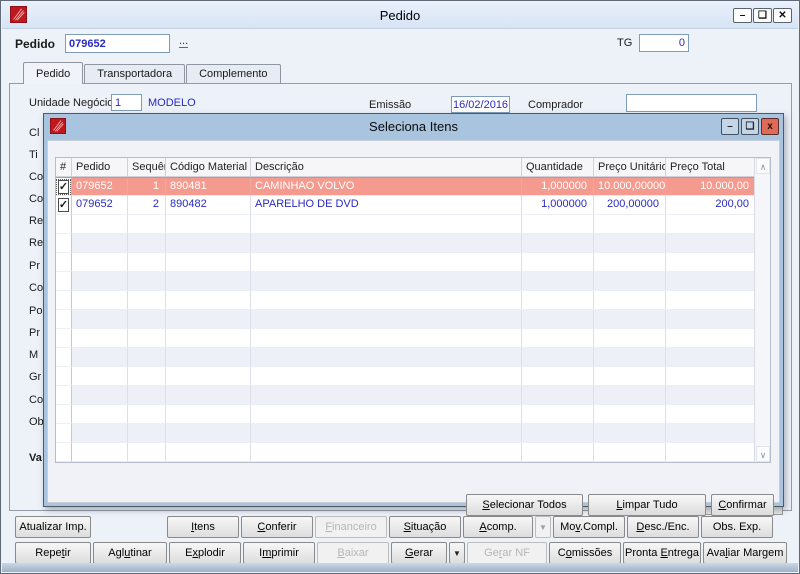 This screenshot has width=800, height=574. I want to click on clipped-label: Ob, so click(36, 422).